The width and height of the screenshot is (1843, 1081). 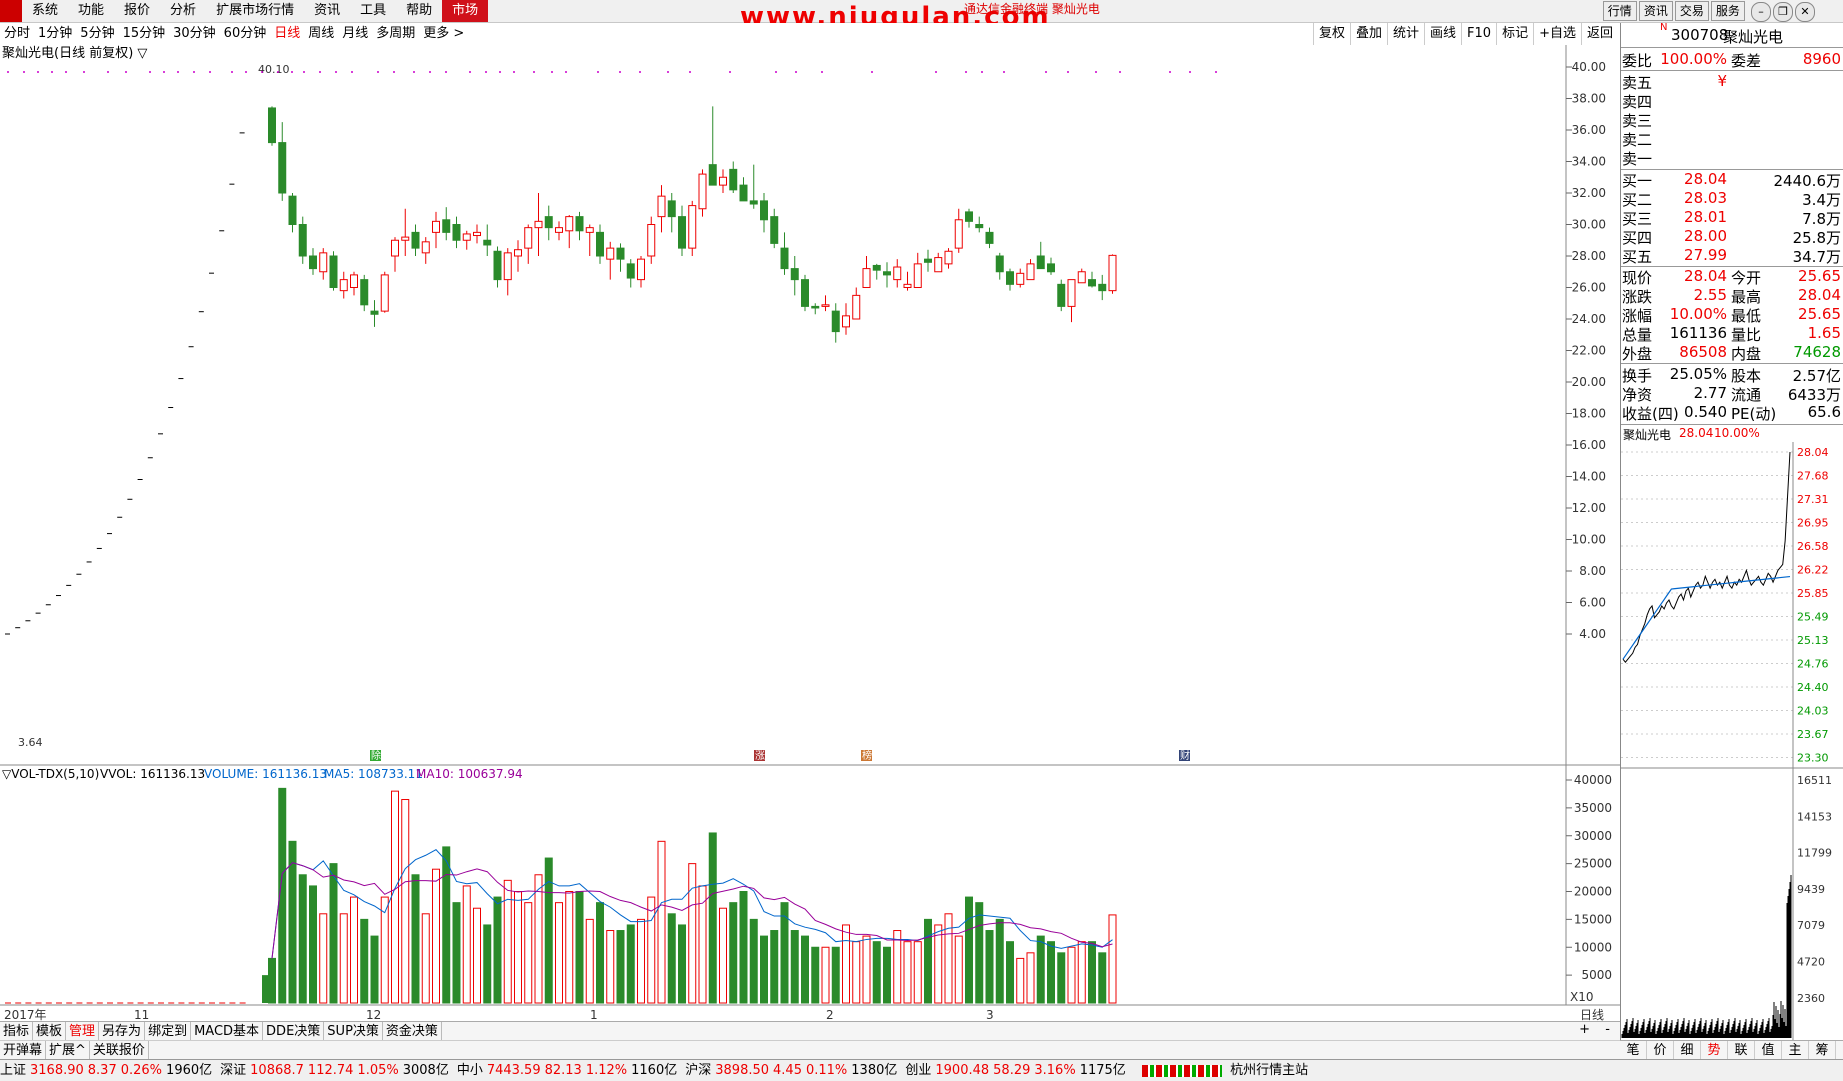 What do you see at coordinates (1687, 1050) in the screenshot?
I see `tab-xi: 细` at bounding box center [1687, 1050].